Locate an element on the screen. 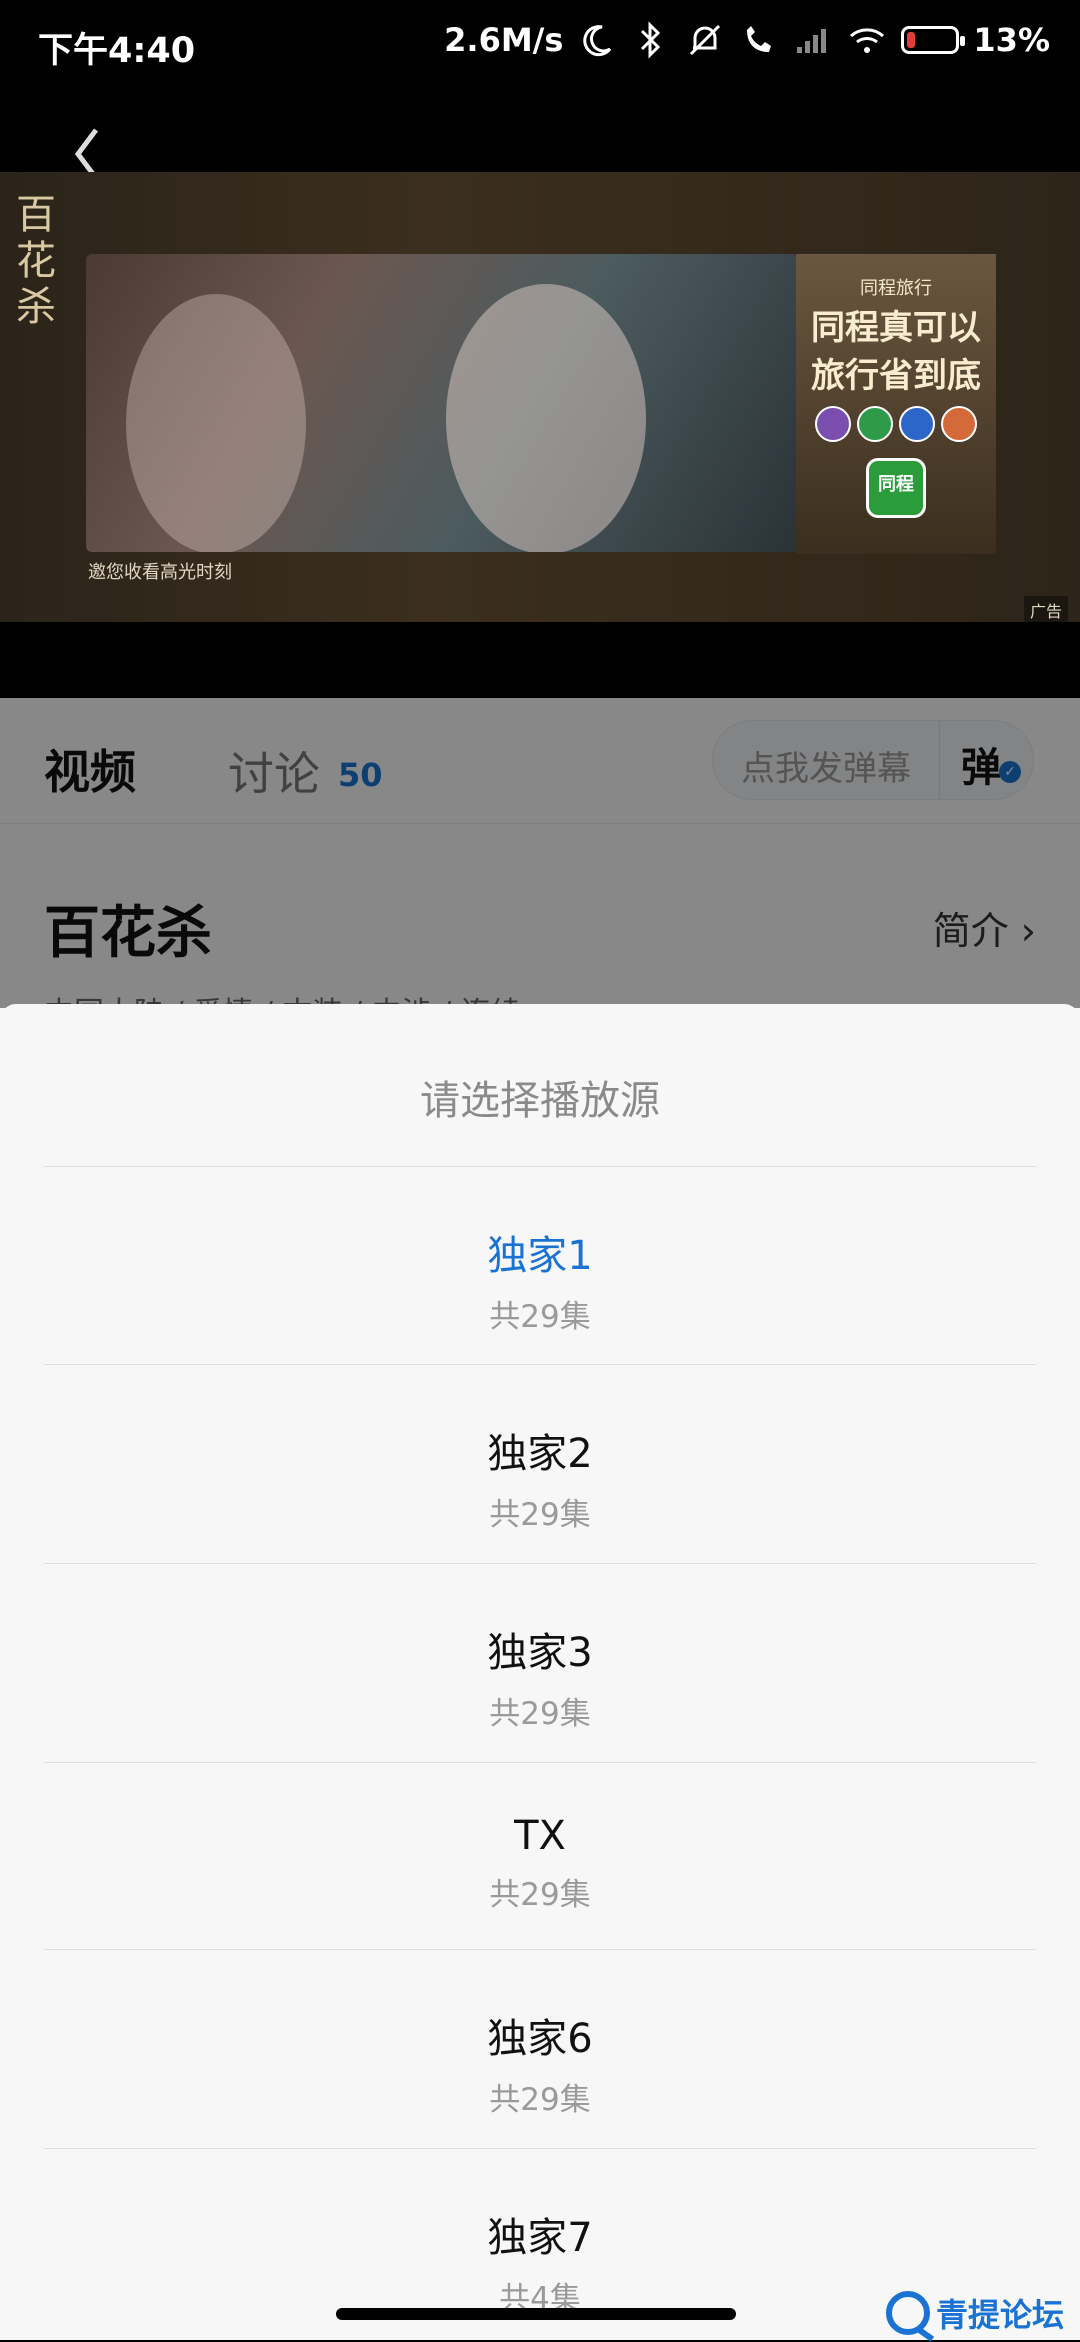  plane-icon is located at coordinates (917, 424).